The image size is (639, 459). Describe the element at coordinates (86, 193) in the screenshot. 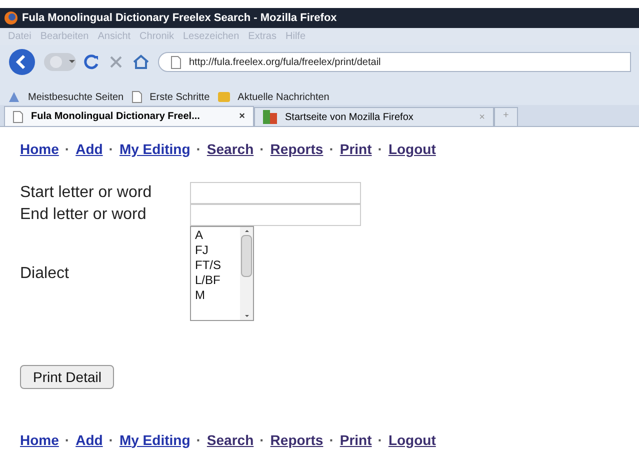

I see `start-label: Start letter or word` at that location.